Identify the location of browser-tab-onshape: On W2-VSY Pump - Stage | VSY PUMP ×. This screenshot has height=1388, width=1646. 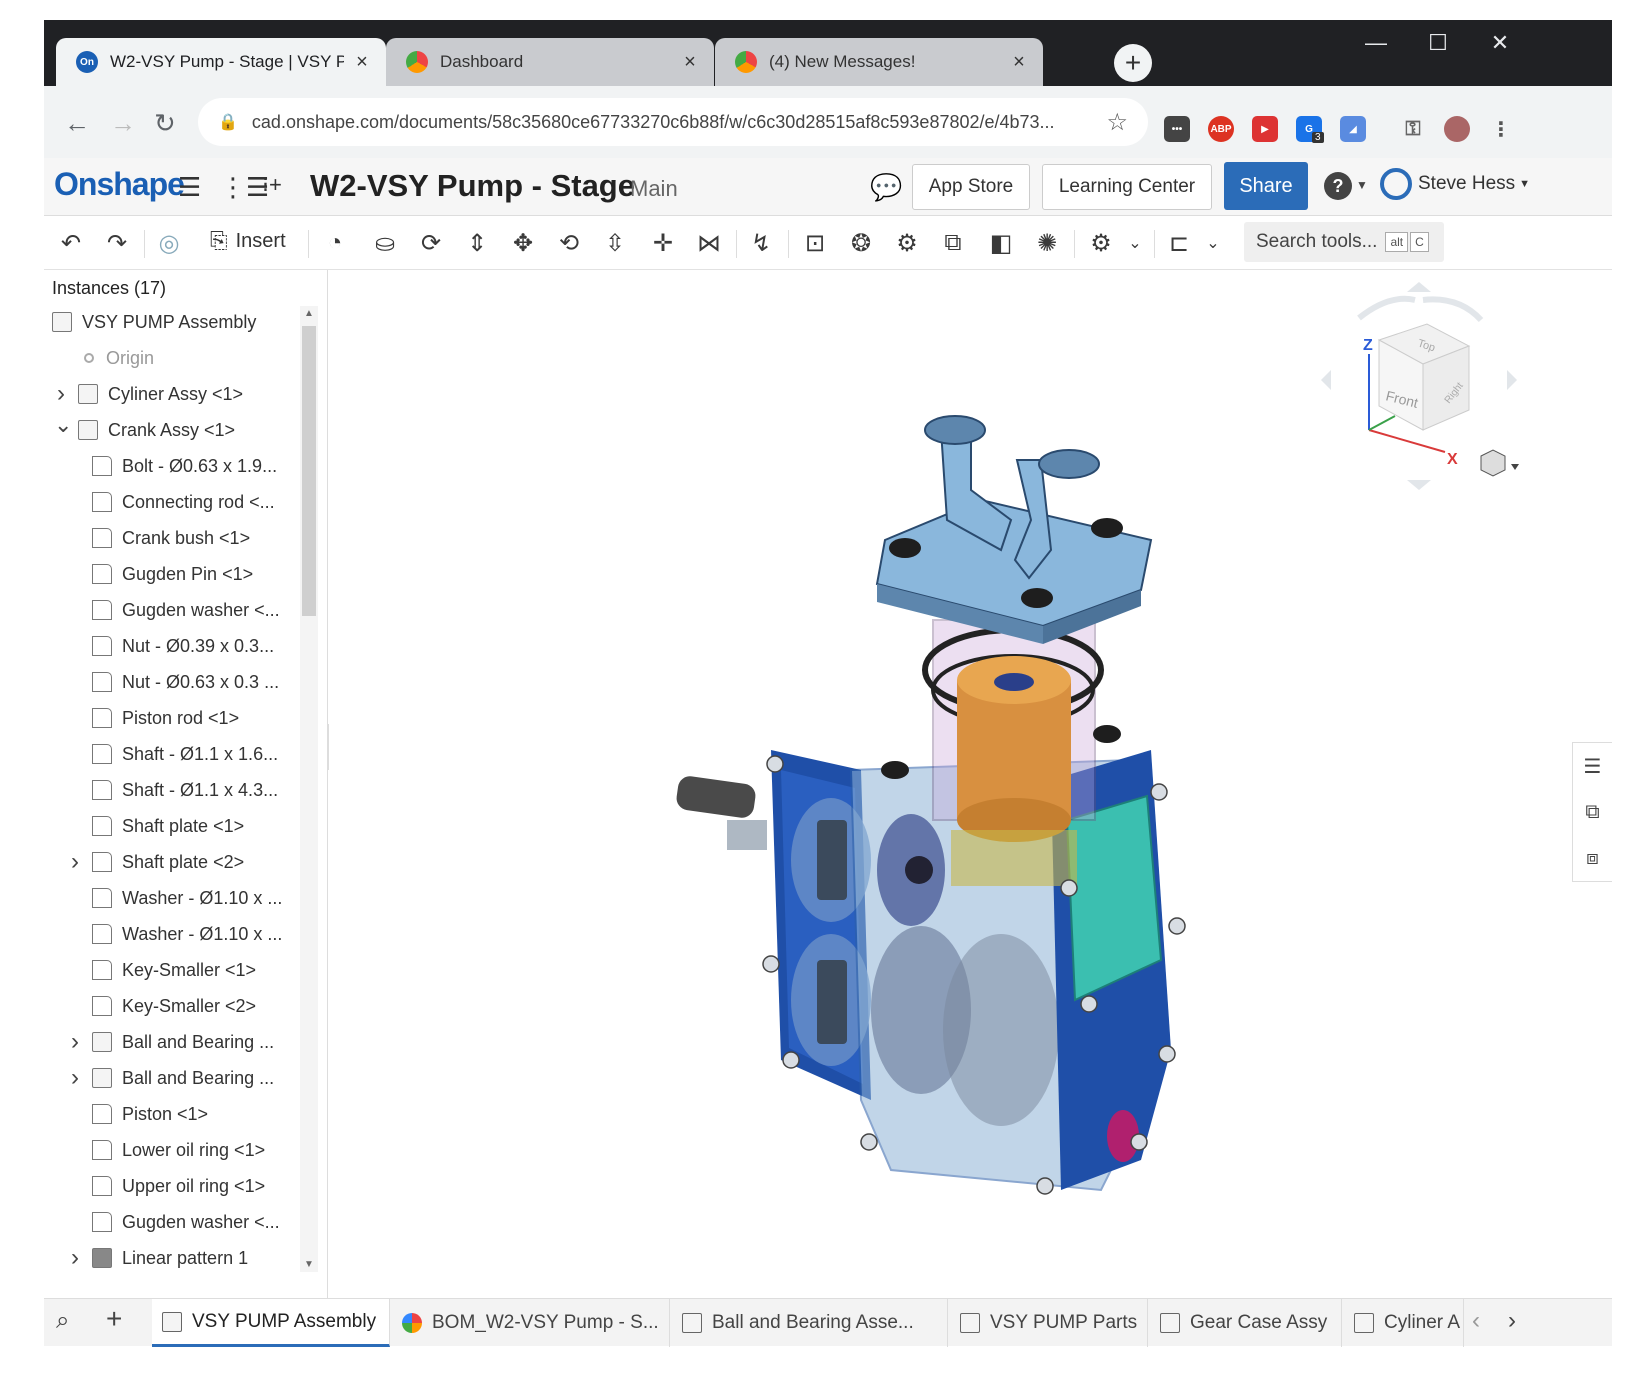
(221, 62).